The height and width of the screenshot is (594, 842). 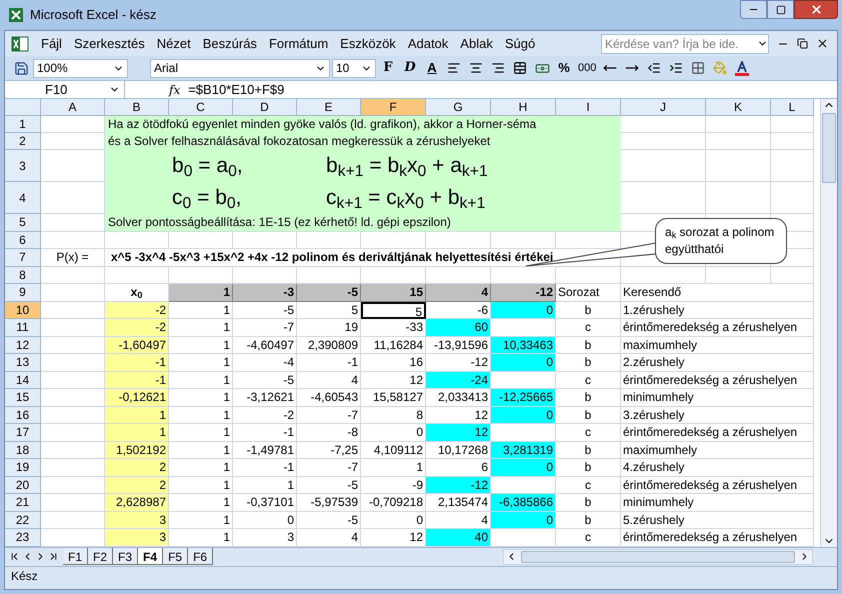 What do you see at coordinates (23, 363) in the screenshot?
I see `row-header: 13` at bounding box center [23, 363].